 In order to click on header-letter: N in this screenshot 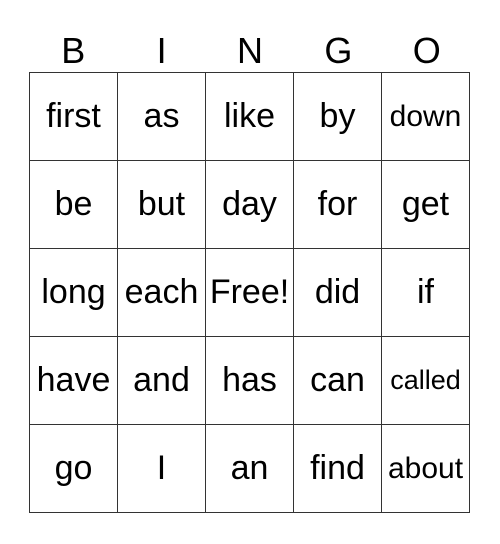, I will do `click(249, 50)`.